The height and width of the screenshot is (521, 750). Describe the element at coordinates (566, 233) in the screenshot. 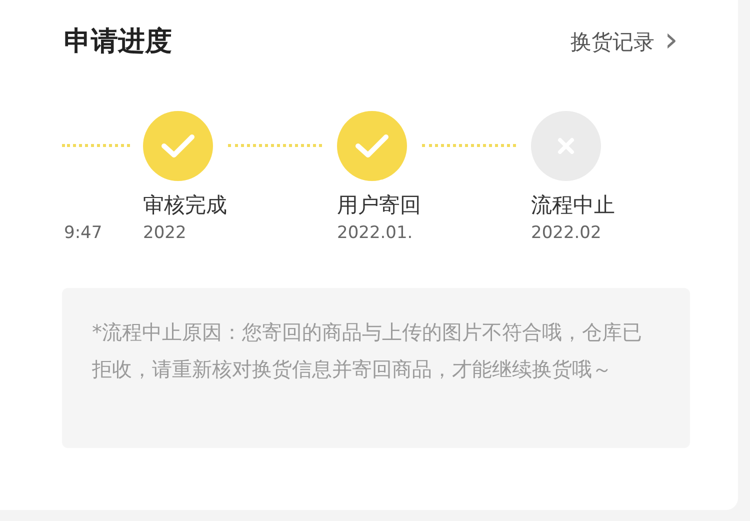

I see `step-date: 2022.02` at that location.